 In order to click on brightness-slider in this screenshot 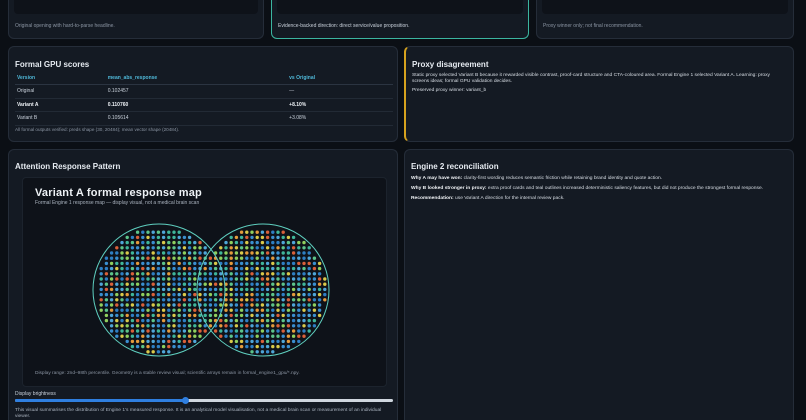, I will do `click(204, 400)`.